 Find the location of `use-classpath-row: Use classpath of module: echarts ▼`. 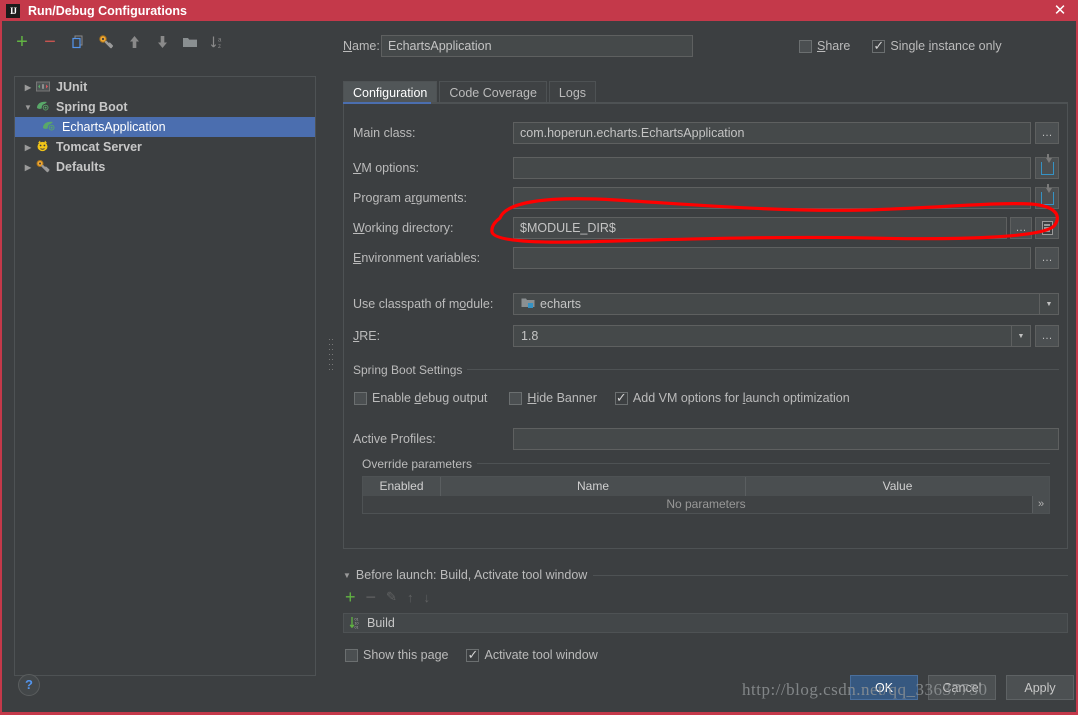

use-classpath-row: Use classpath of module: echarts ▼ is located at coordinates (706, 304).